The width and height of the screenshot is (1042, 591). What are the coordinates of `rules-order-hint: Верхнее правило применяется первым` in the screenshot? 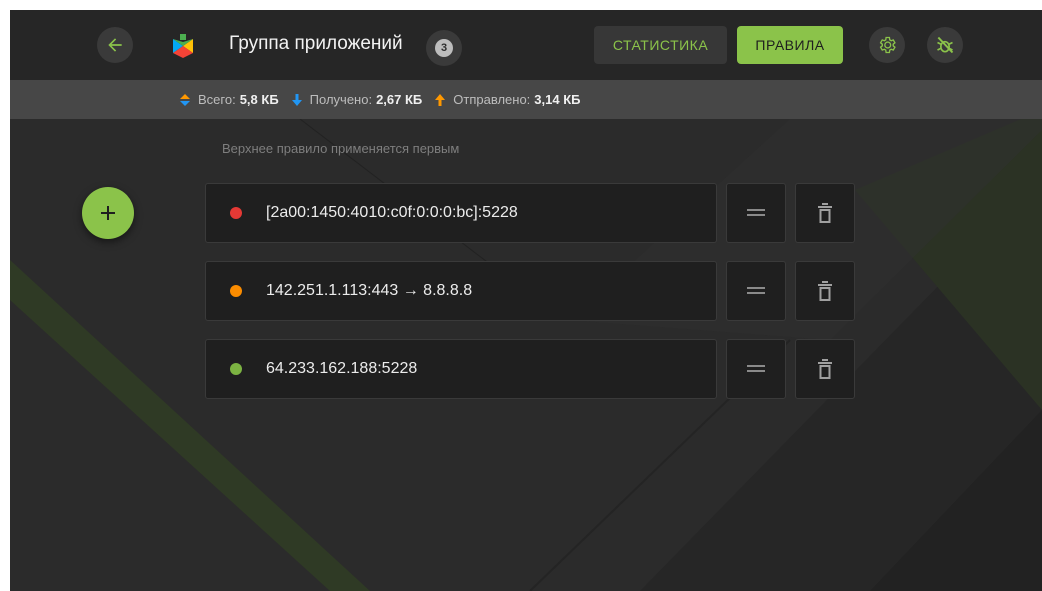 It's located at (341, 148).